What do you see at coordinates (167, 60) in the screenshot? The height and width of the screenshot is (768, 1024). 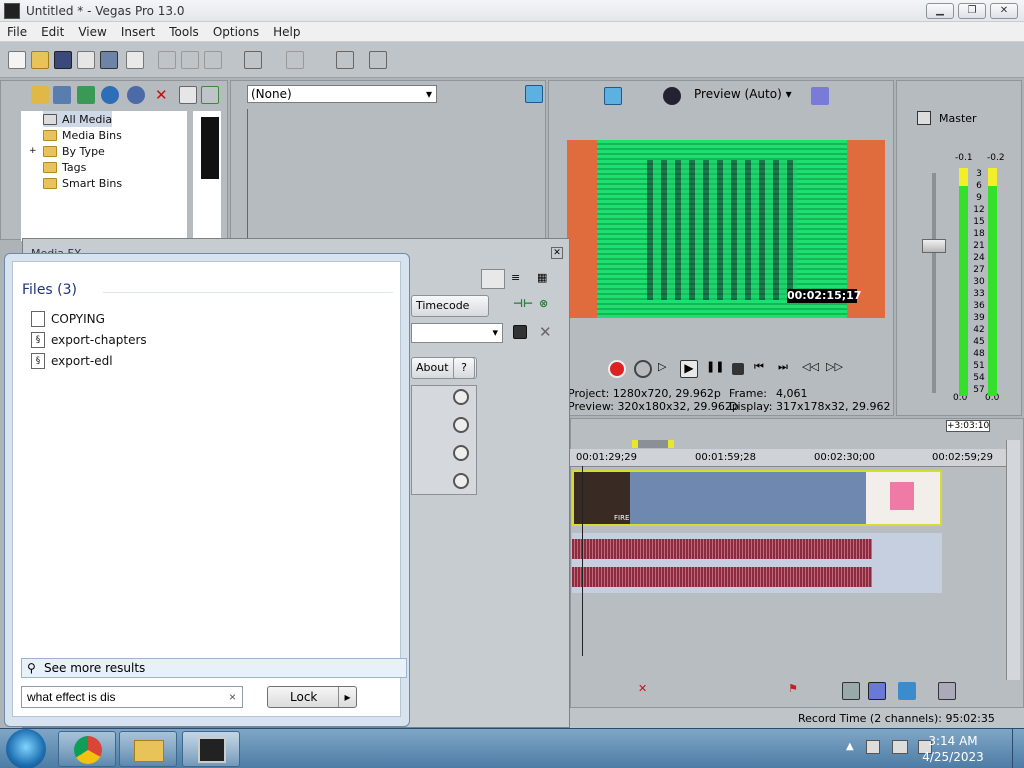 I see `cut-icon` at bounding box center [167, 60].